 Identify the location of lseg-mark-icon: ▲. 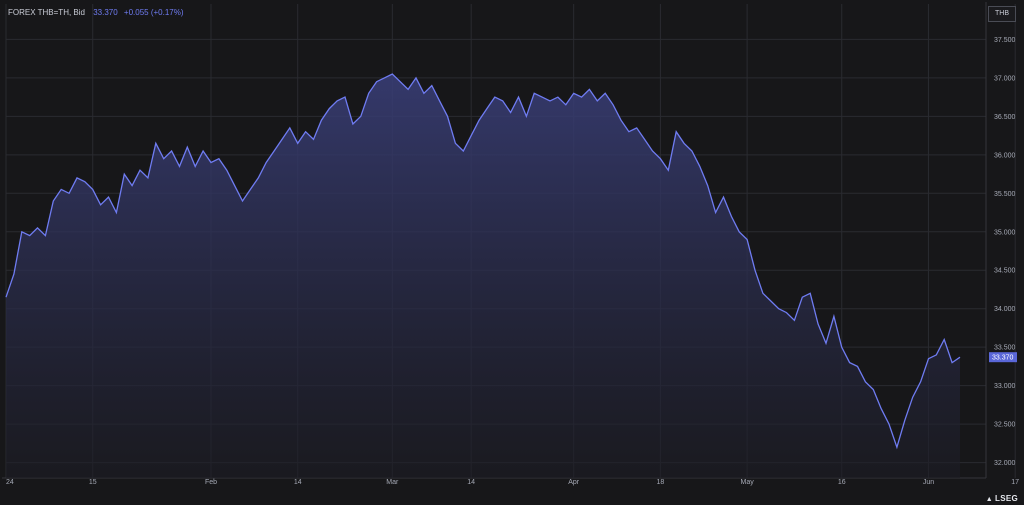
(989, 499).